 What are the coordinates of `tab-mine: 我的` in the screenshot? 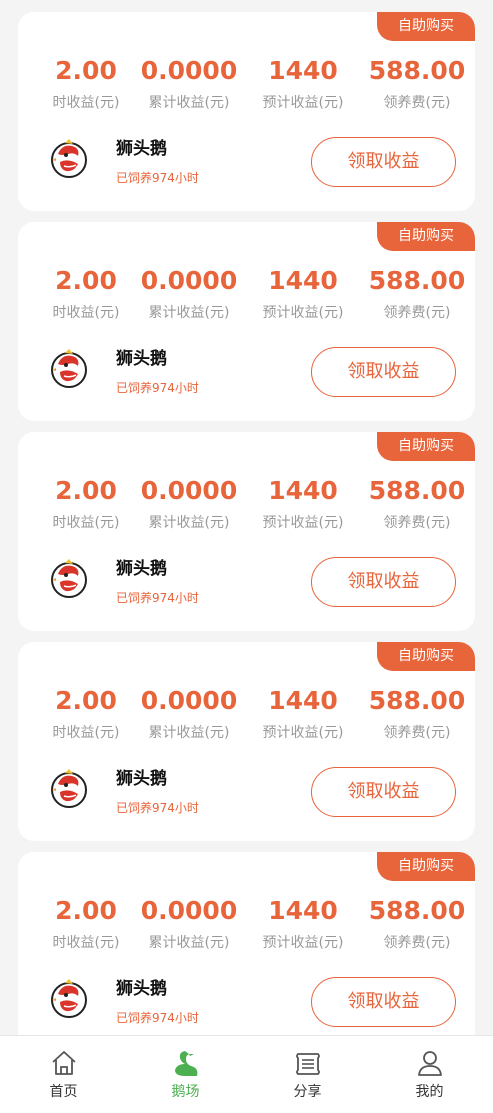 It's located at (429, 1074).